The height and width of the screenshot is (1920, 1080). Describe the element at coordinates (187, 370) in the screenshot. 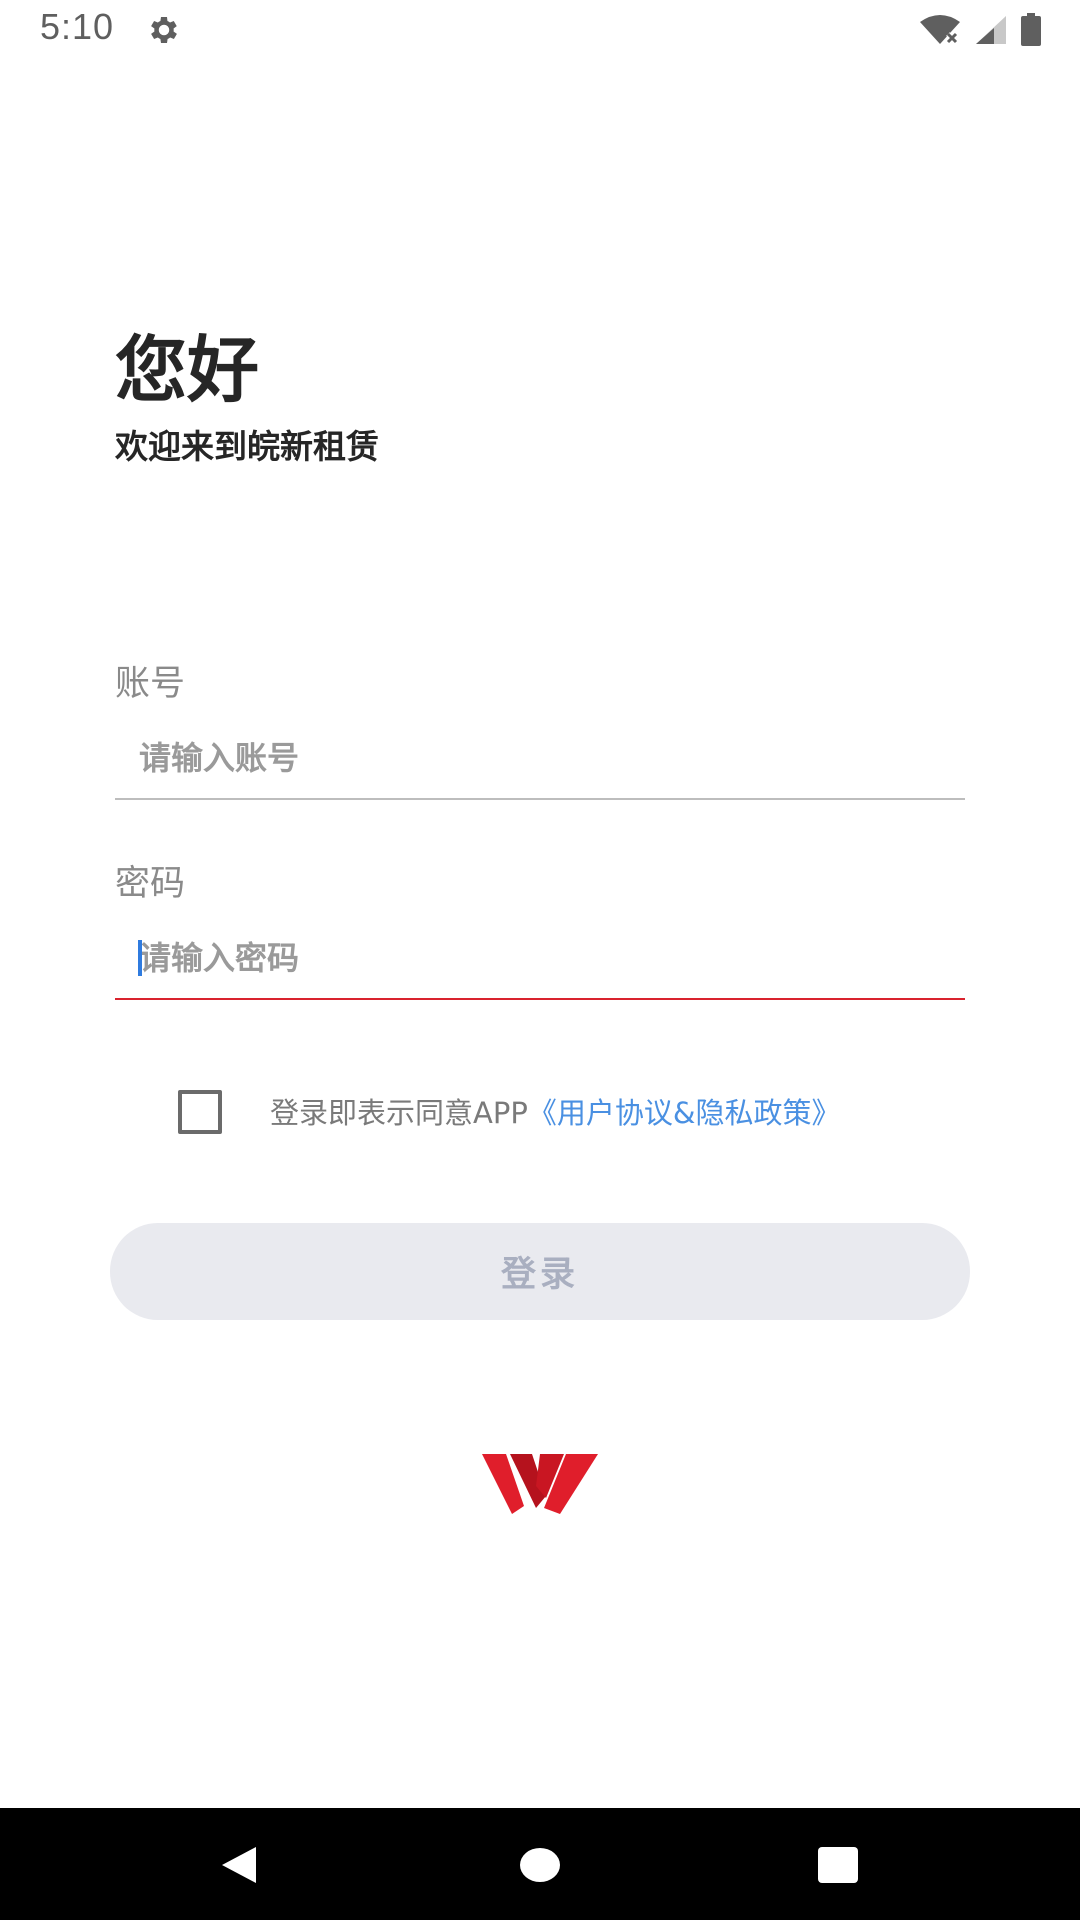

I see `greeting-title: 您好` at that location.